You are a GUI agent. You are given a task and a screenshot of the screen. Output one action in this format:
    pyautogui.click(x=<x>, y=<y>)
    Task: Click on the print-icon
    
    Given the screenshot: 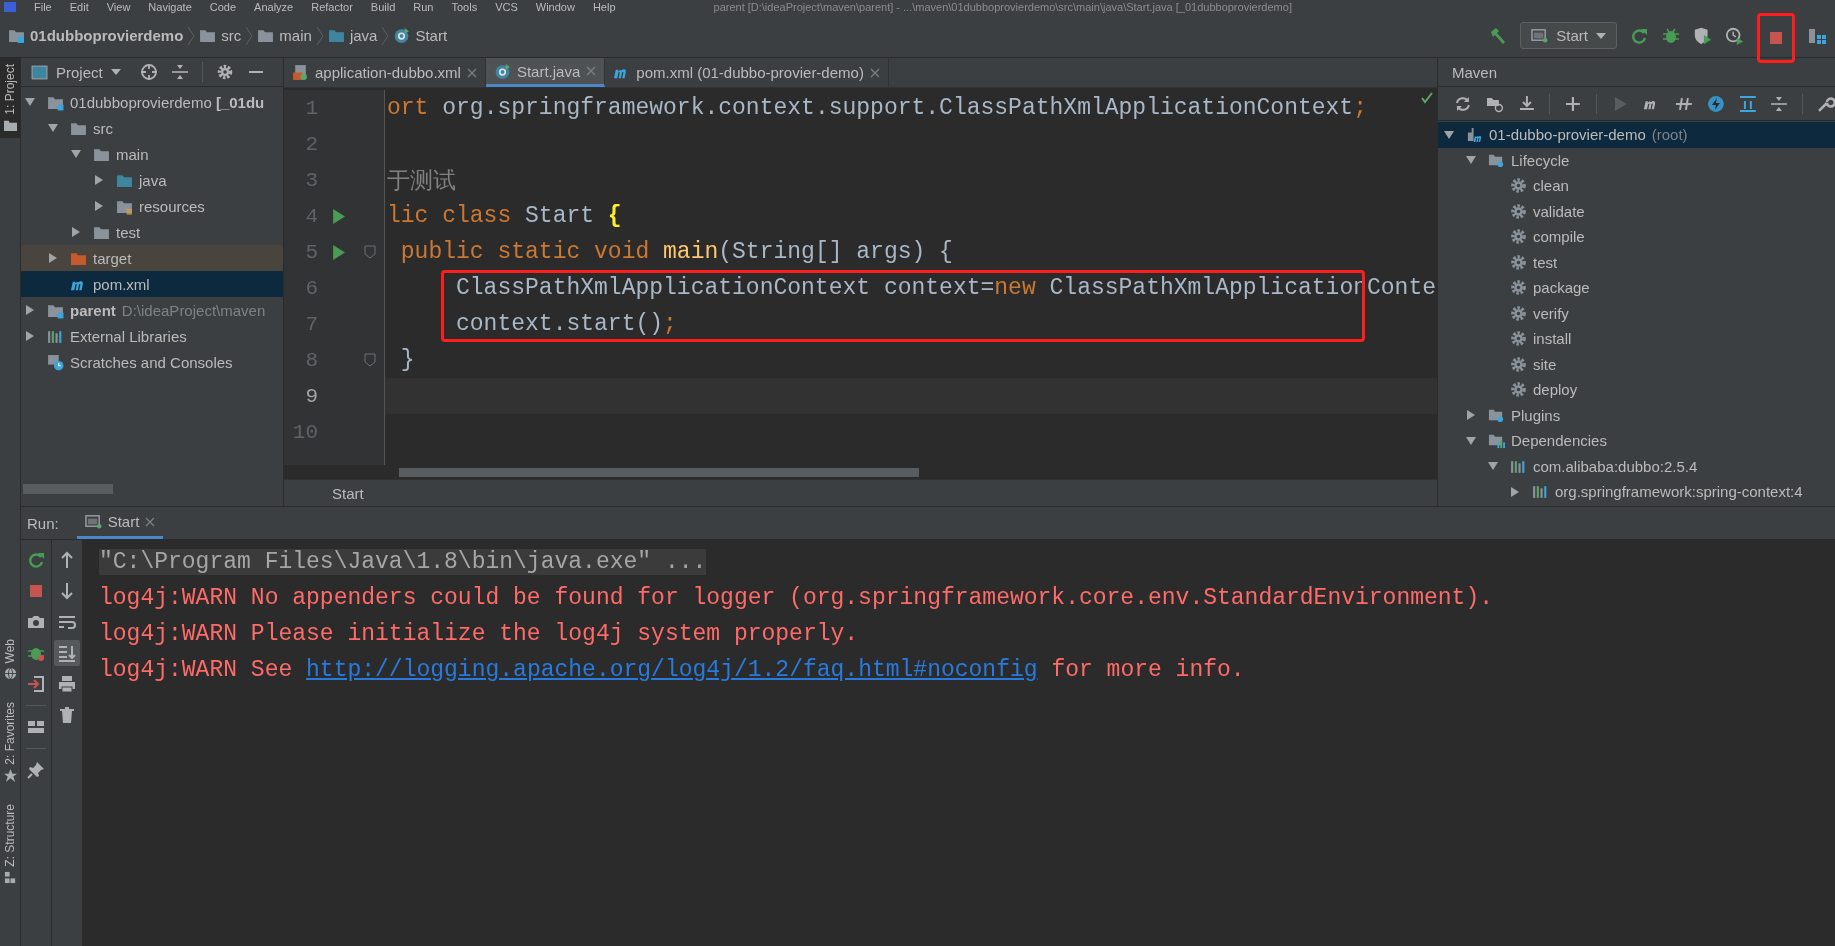 What is the action you would take?
    pyautogui.click(x=67, y=684)
    